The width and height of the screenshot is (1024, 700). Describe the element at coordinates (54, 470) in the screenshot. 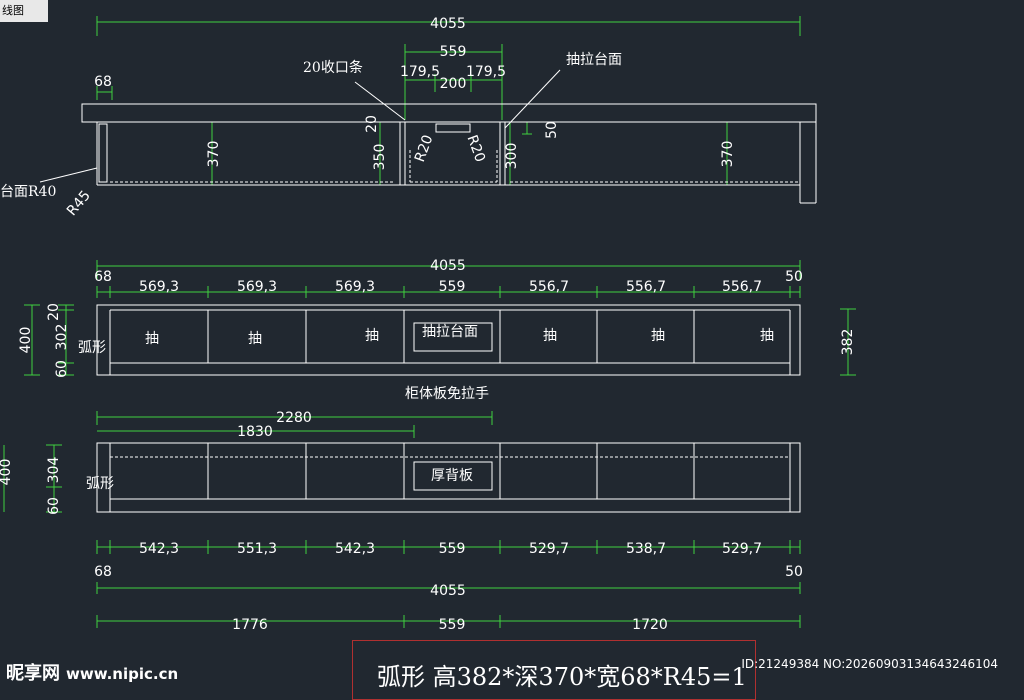

I see `back-h-mid: 304` at that location.